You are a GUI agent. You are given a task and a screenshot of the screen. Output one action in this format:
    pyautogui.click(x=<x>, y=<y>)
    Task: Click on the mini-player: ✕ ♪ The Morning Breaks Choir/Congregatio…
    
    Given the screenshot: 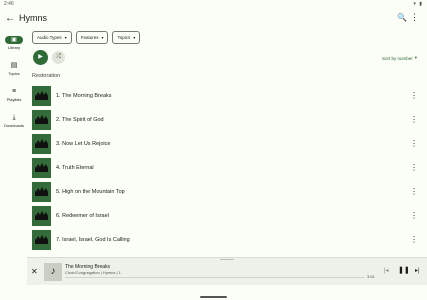 What is the action you would take?
    pyautogui.click(x=227, y=271)
    